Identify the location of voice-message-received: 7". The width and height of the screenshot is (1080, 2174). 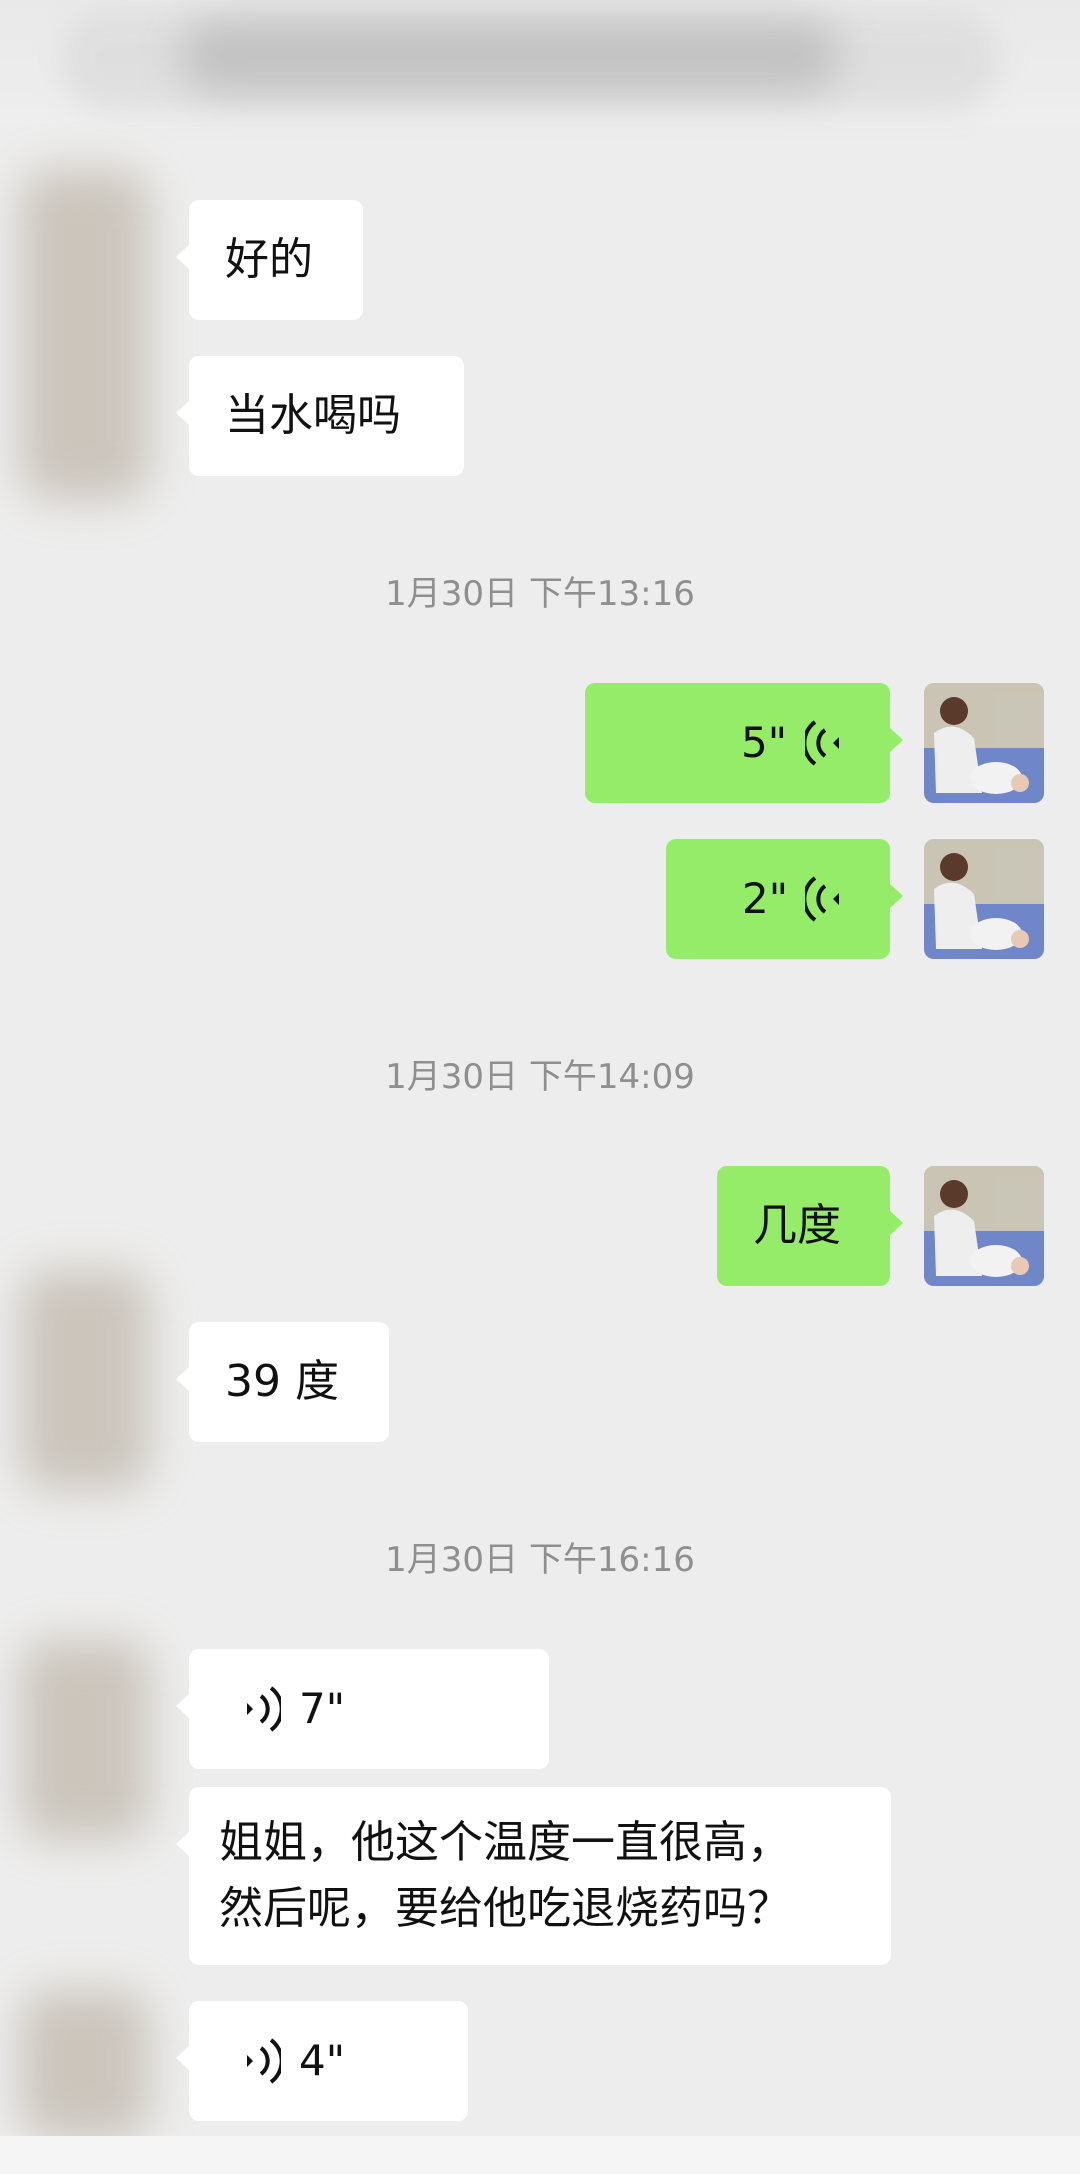
(362, 1709).